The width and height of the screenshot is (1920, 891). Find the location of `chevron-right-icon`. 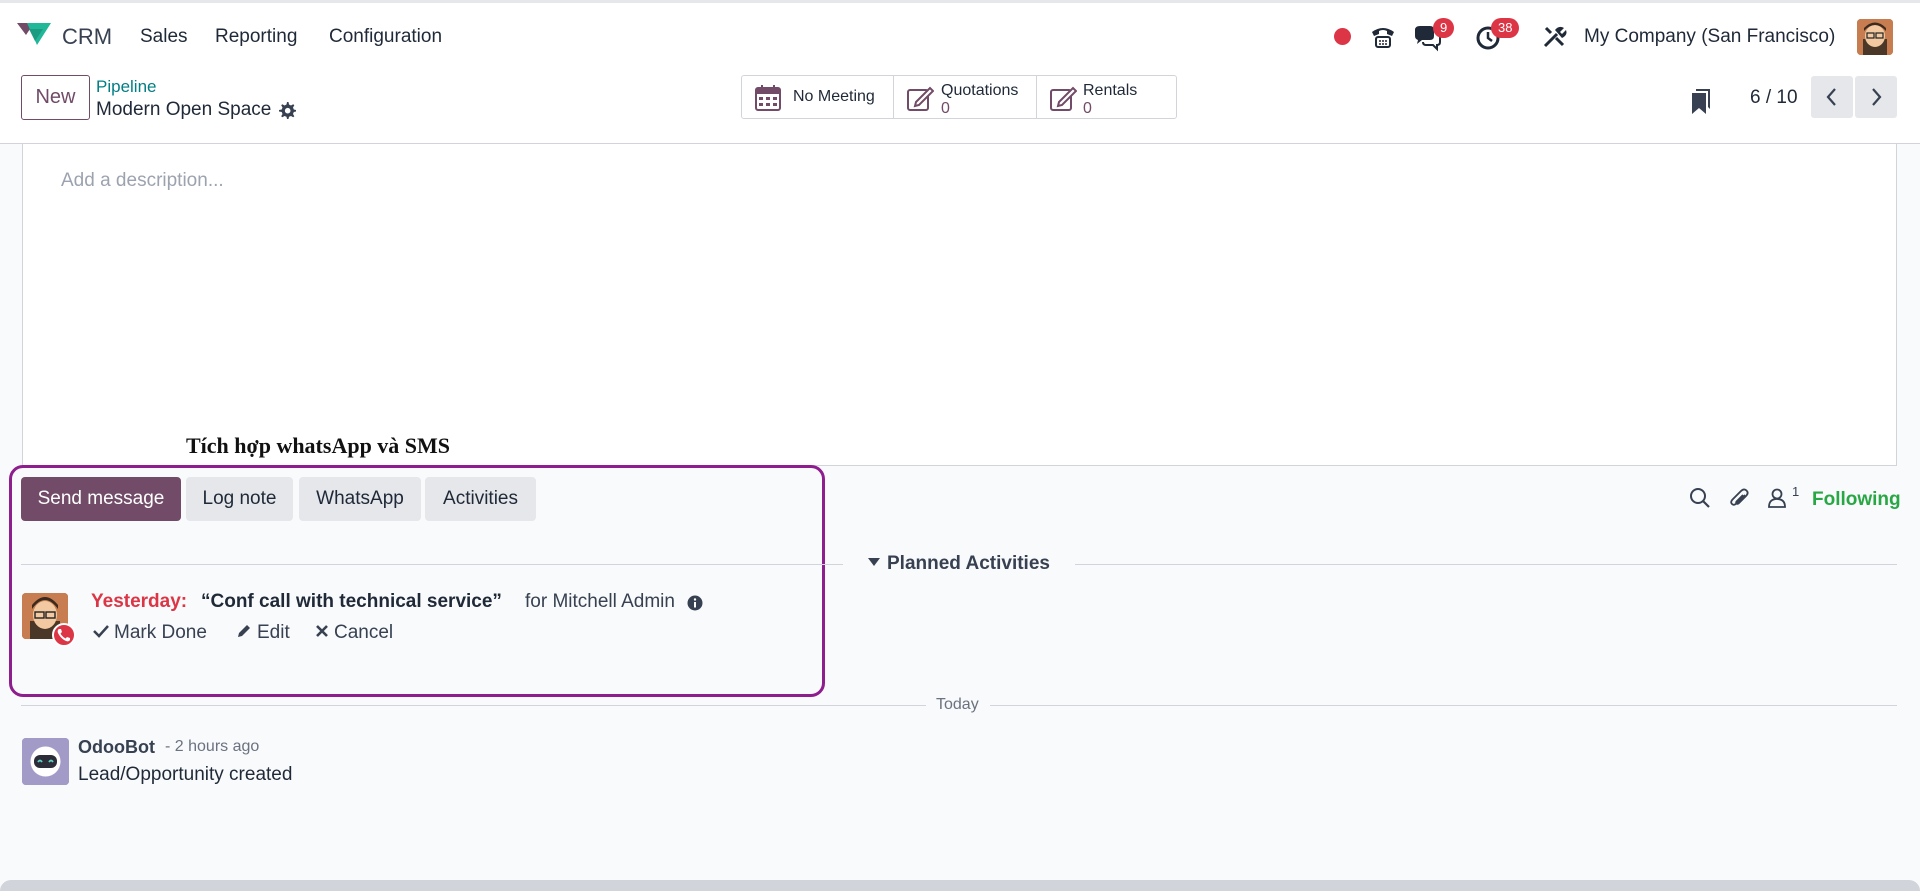

chevron-right-icon is located at coordinates (1877, 97).